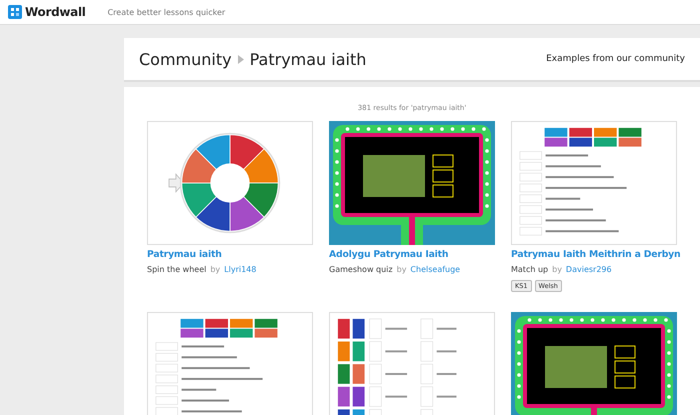 This screenshot has height=415, width=700. I want to click on author-link: Daviesr296, so click(589, 269).